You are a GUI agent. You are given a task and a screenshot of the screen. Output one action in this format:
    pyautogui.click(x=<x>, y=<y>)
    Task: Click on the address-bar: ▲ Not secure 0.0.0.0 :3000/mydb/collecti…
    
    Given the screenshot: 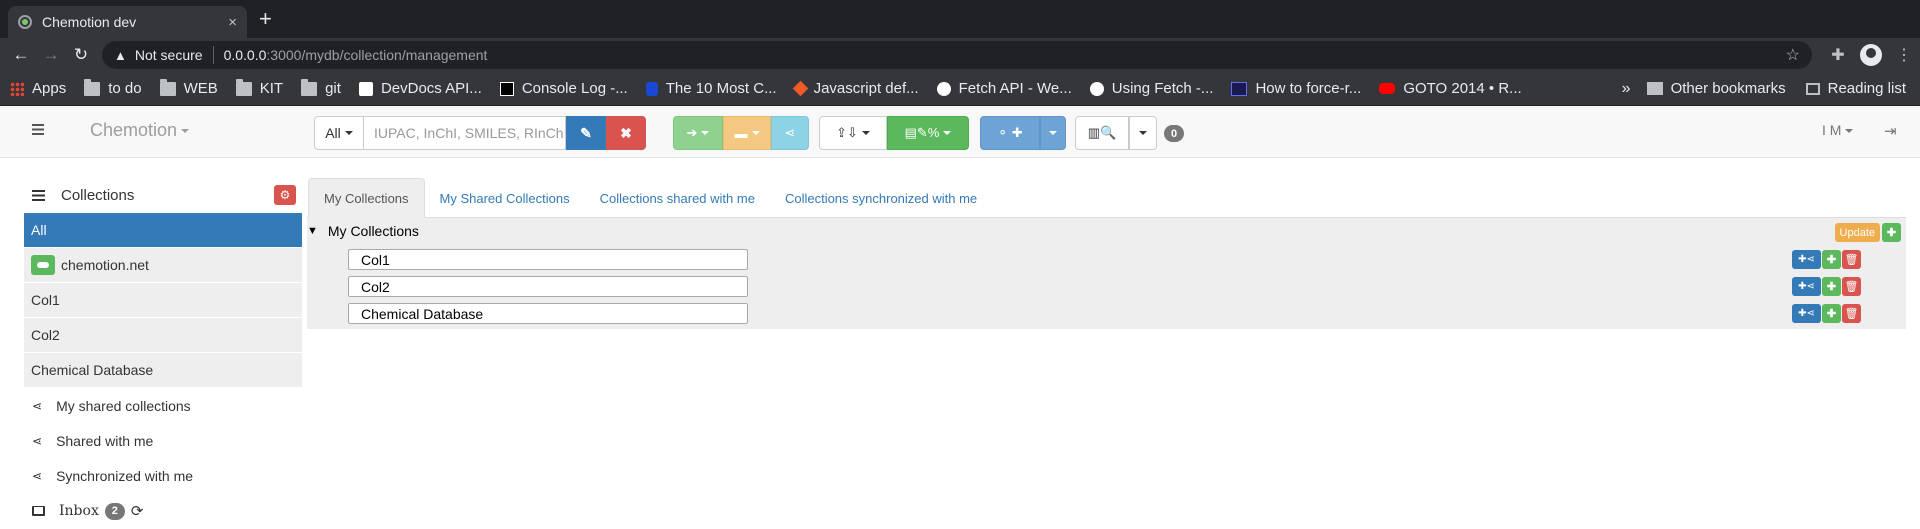 What is the action you would take?
    pyautogui.click(x=957, y=55)
    